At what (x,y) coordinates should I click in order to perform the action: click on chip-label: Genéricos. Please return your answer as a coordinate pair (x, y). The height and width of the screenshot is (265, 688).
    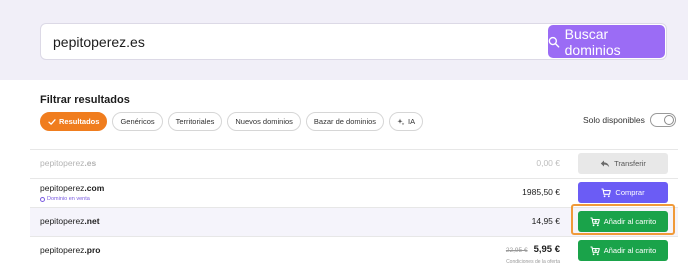
    Looking at the image, I should click on (137, 121).